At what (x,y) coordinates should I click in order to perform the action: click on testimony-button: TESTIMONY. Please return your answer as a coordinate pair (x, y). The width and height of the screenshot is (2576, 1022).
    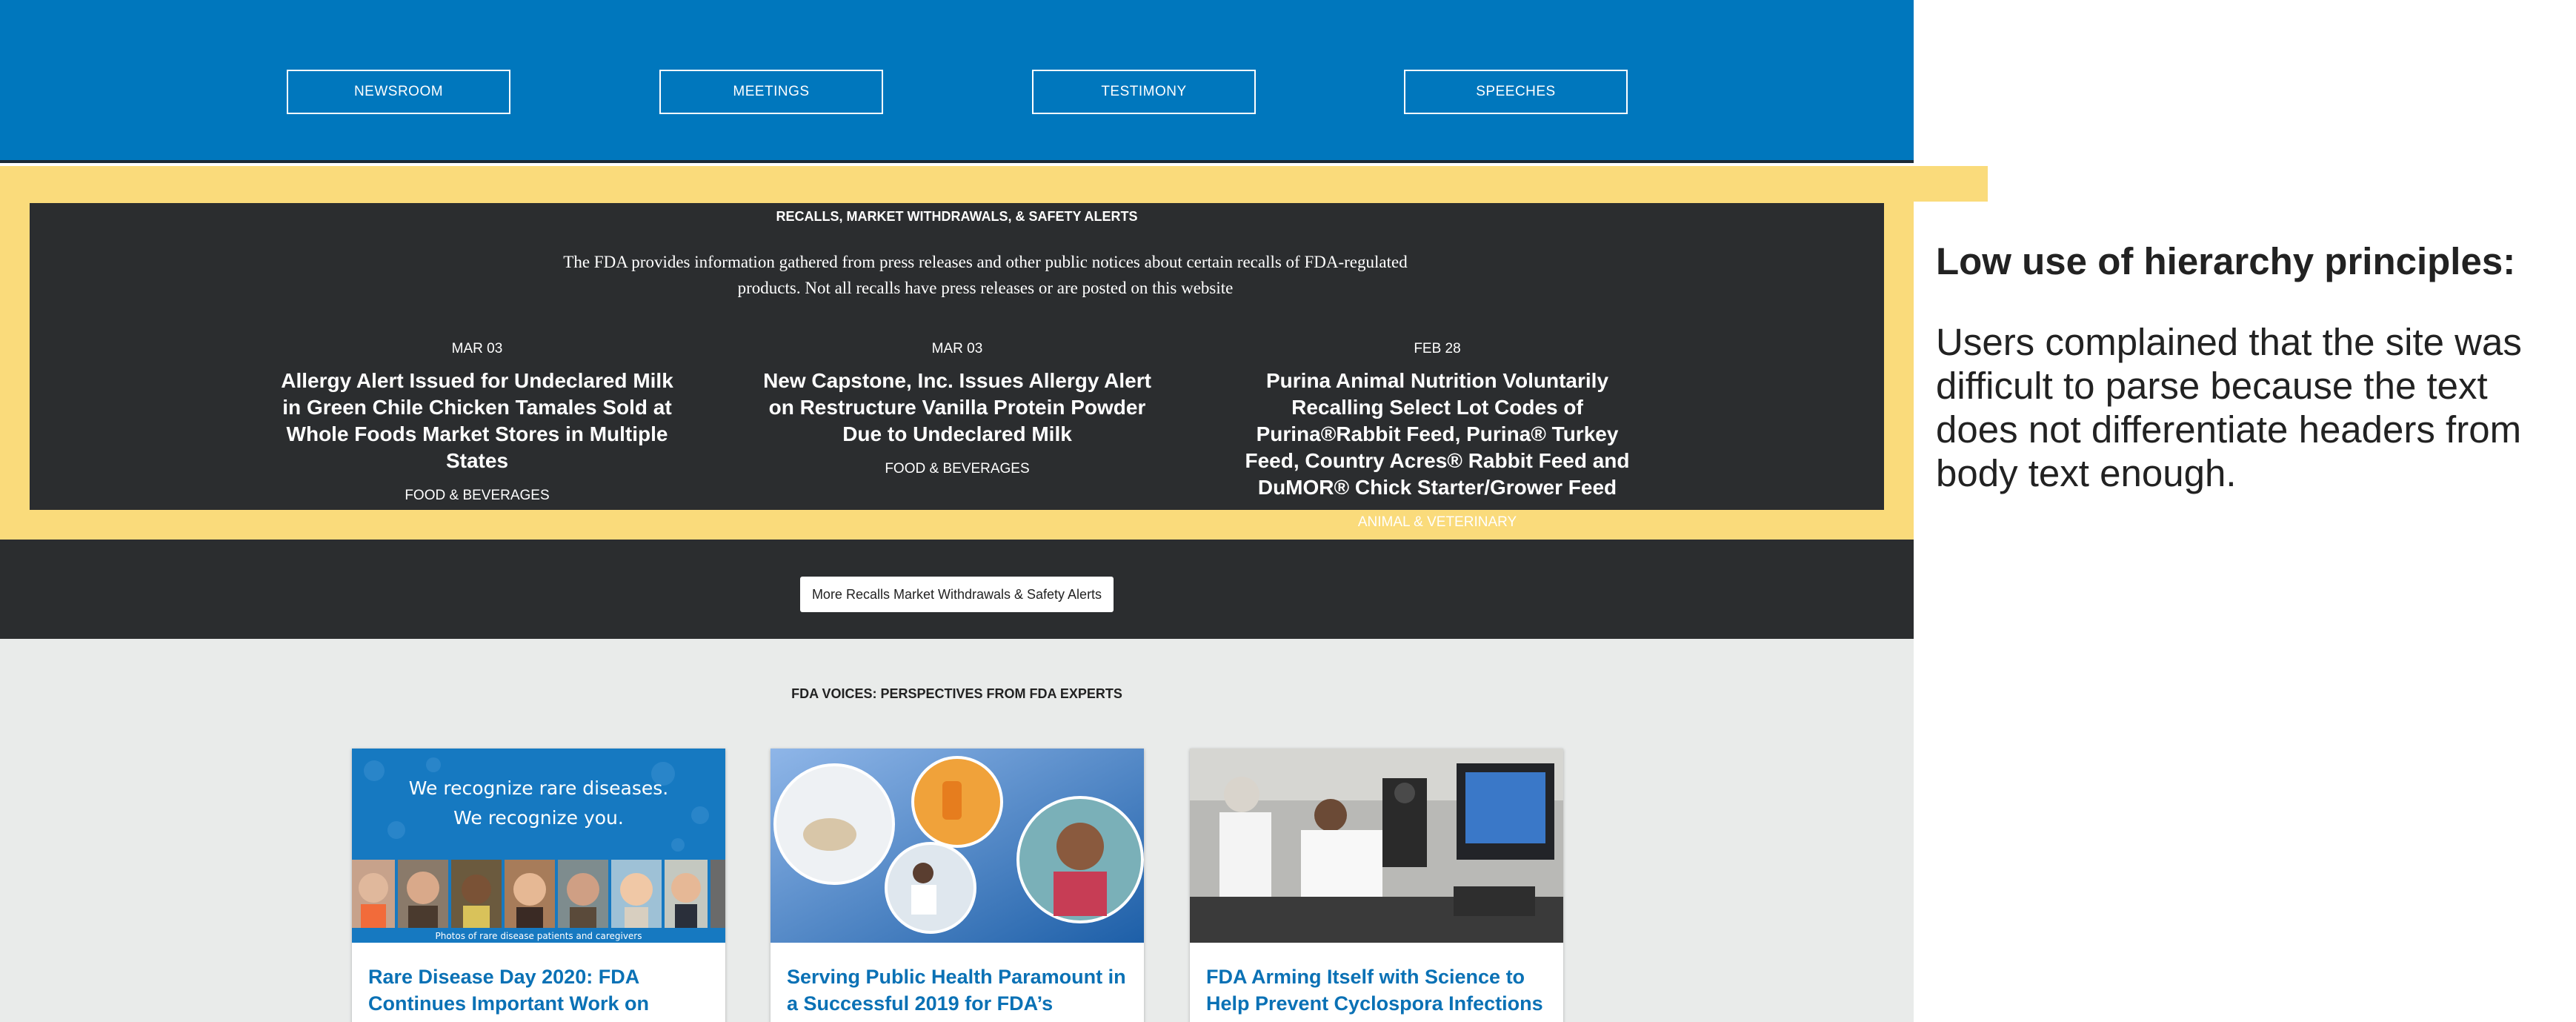
    Looking at the image, I should click on (1144, 92).